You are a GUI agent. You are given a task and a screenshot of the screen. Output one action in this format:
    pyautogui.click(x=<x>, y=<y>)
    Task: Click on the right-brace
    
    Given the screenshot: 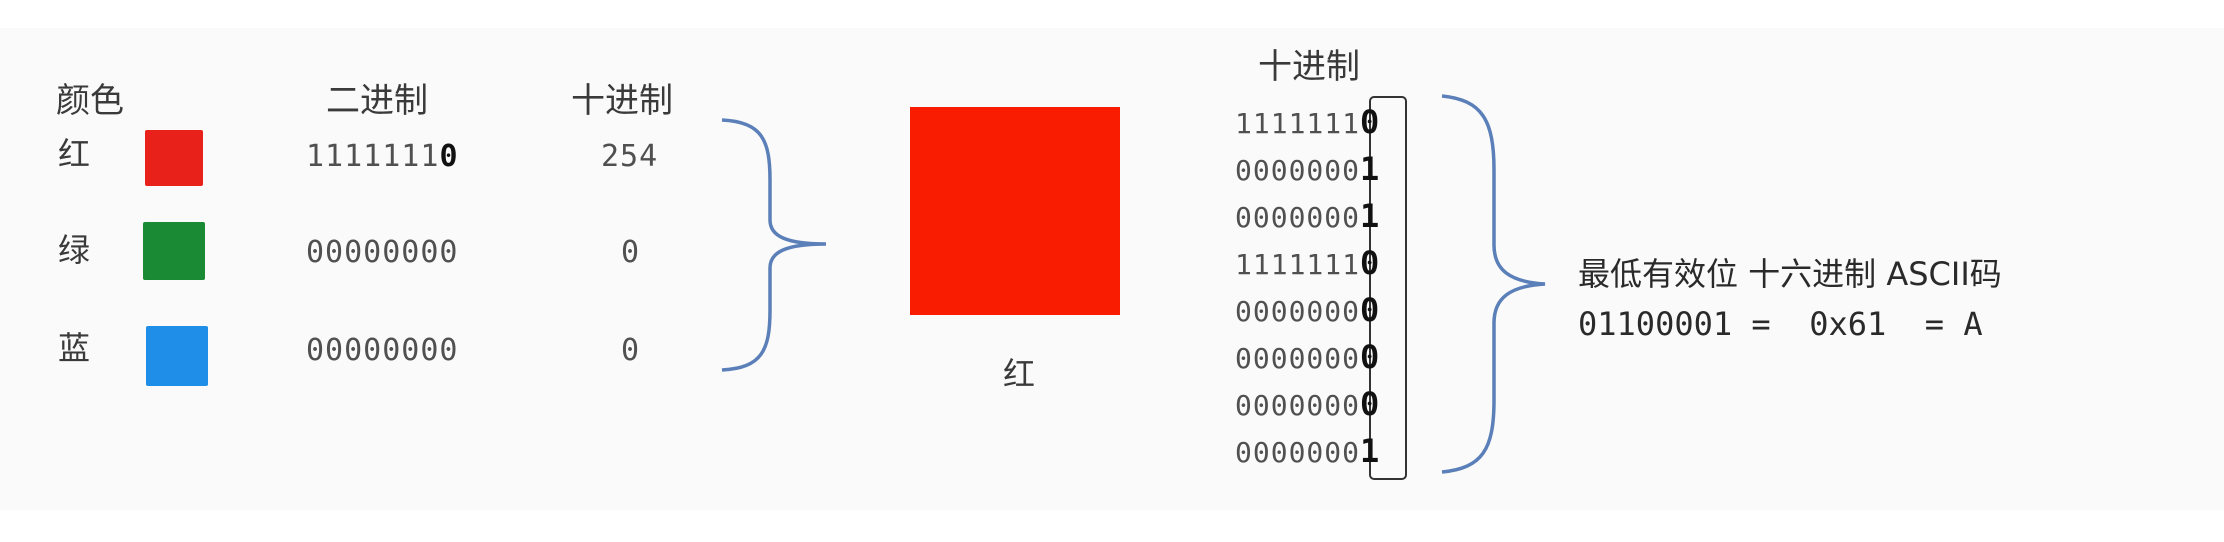 What is the action you would take?
    pyautogui.click(x=1493, y=284)
    